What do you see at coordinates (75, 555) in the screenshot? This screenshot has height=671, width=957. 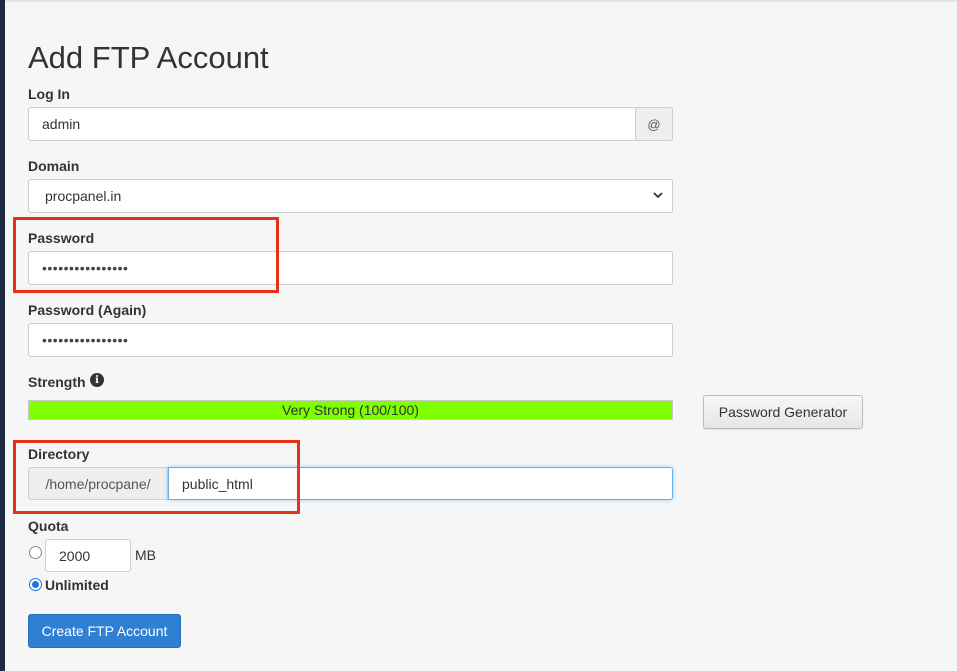 I see `quota-value: 2000` at bounding box center [75, 555].